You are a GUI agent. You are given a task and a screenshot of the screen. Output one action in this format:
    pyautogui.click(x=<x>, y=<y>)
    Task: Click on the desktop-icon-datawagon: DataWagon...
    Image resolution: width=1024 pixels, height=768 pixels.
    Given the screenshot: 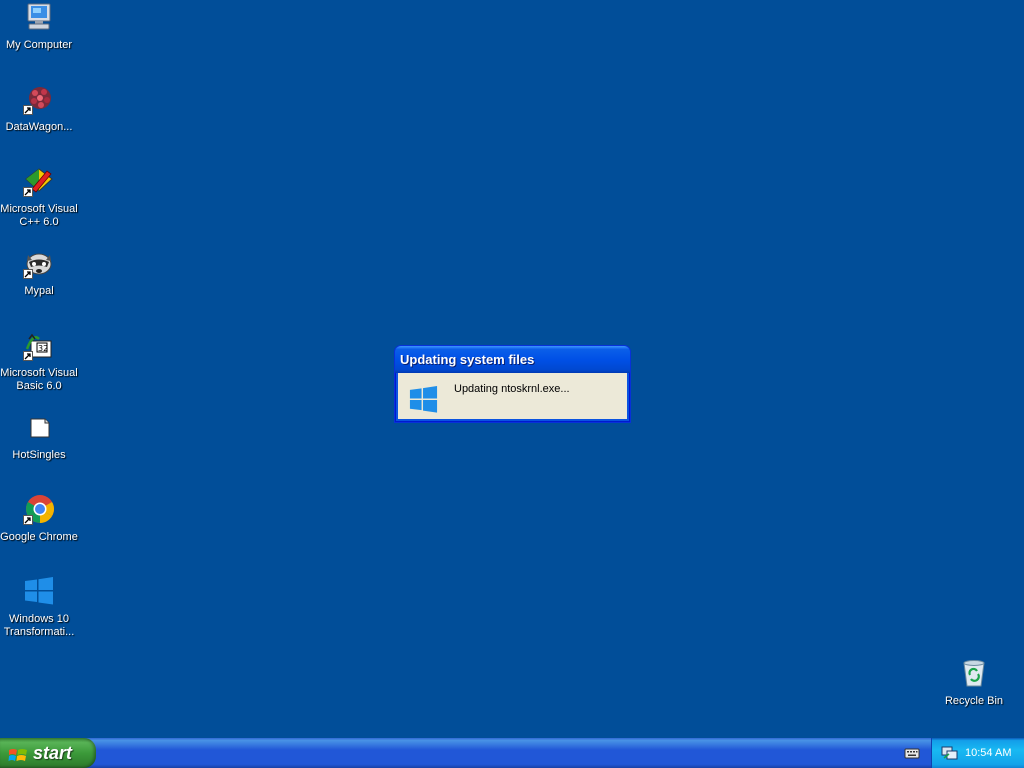 What is the action you would take?
    pyautogui.click(x=39, y=108)
    